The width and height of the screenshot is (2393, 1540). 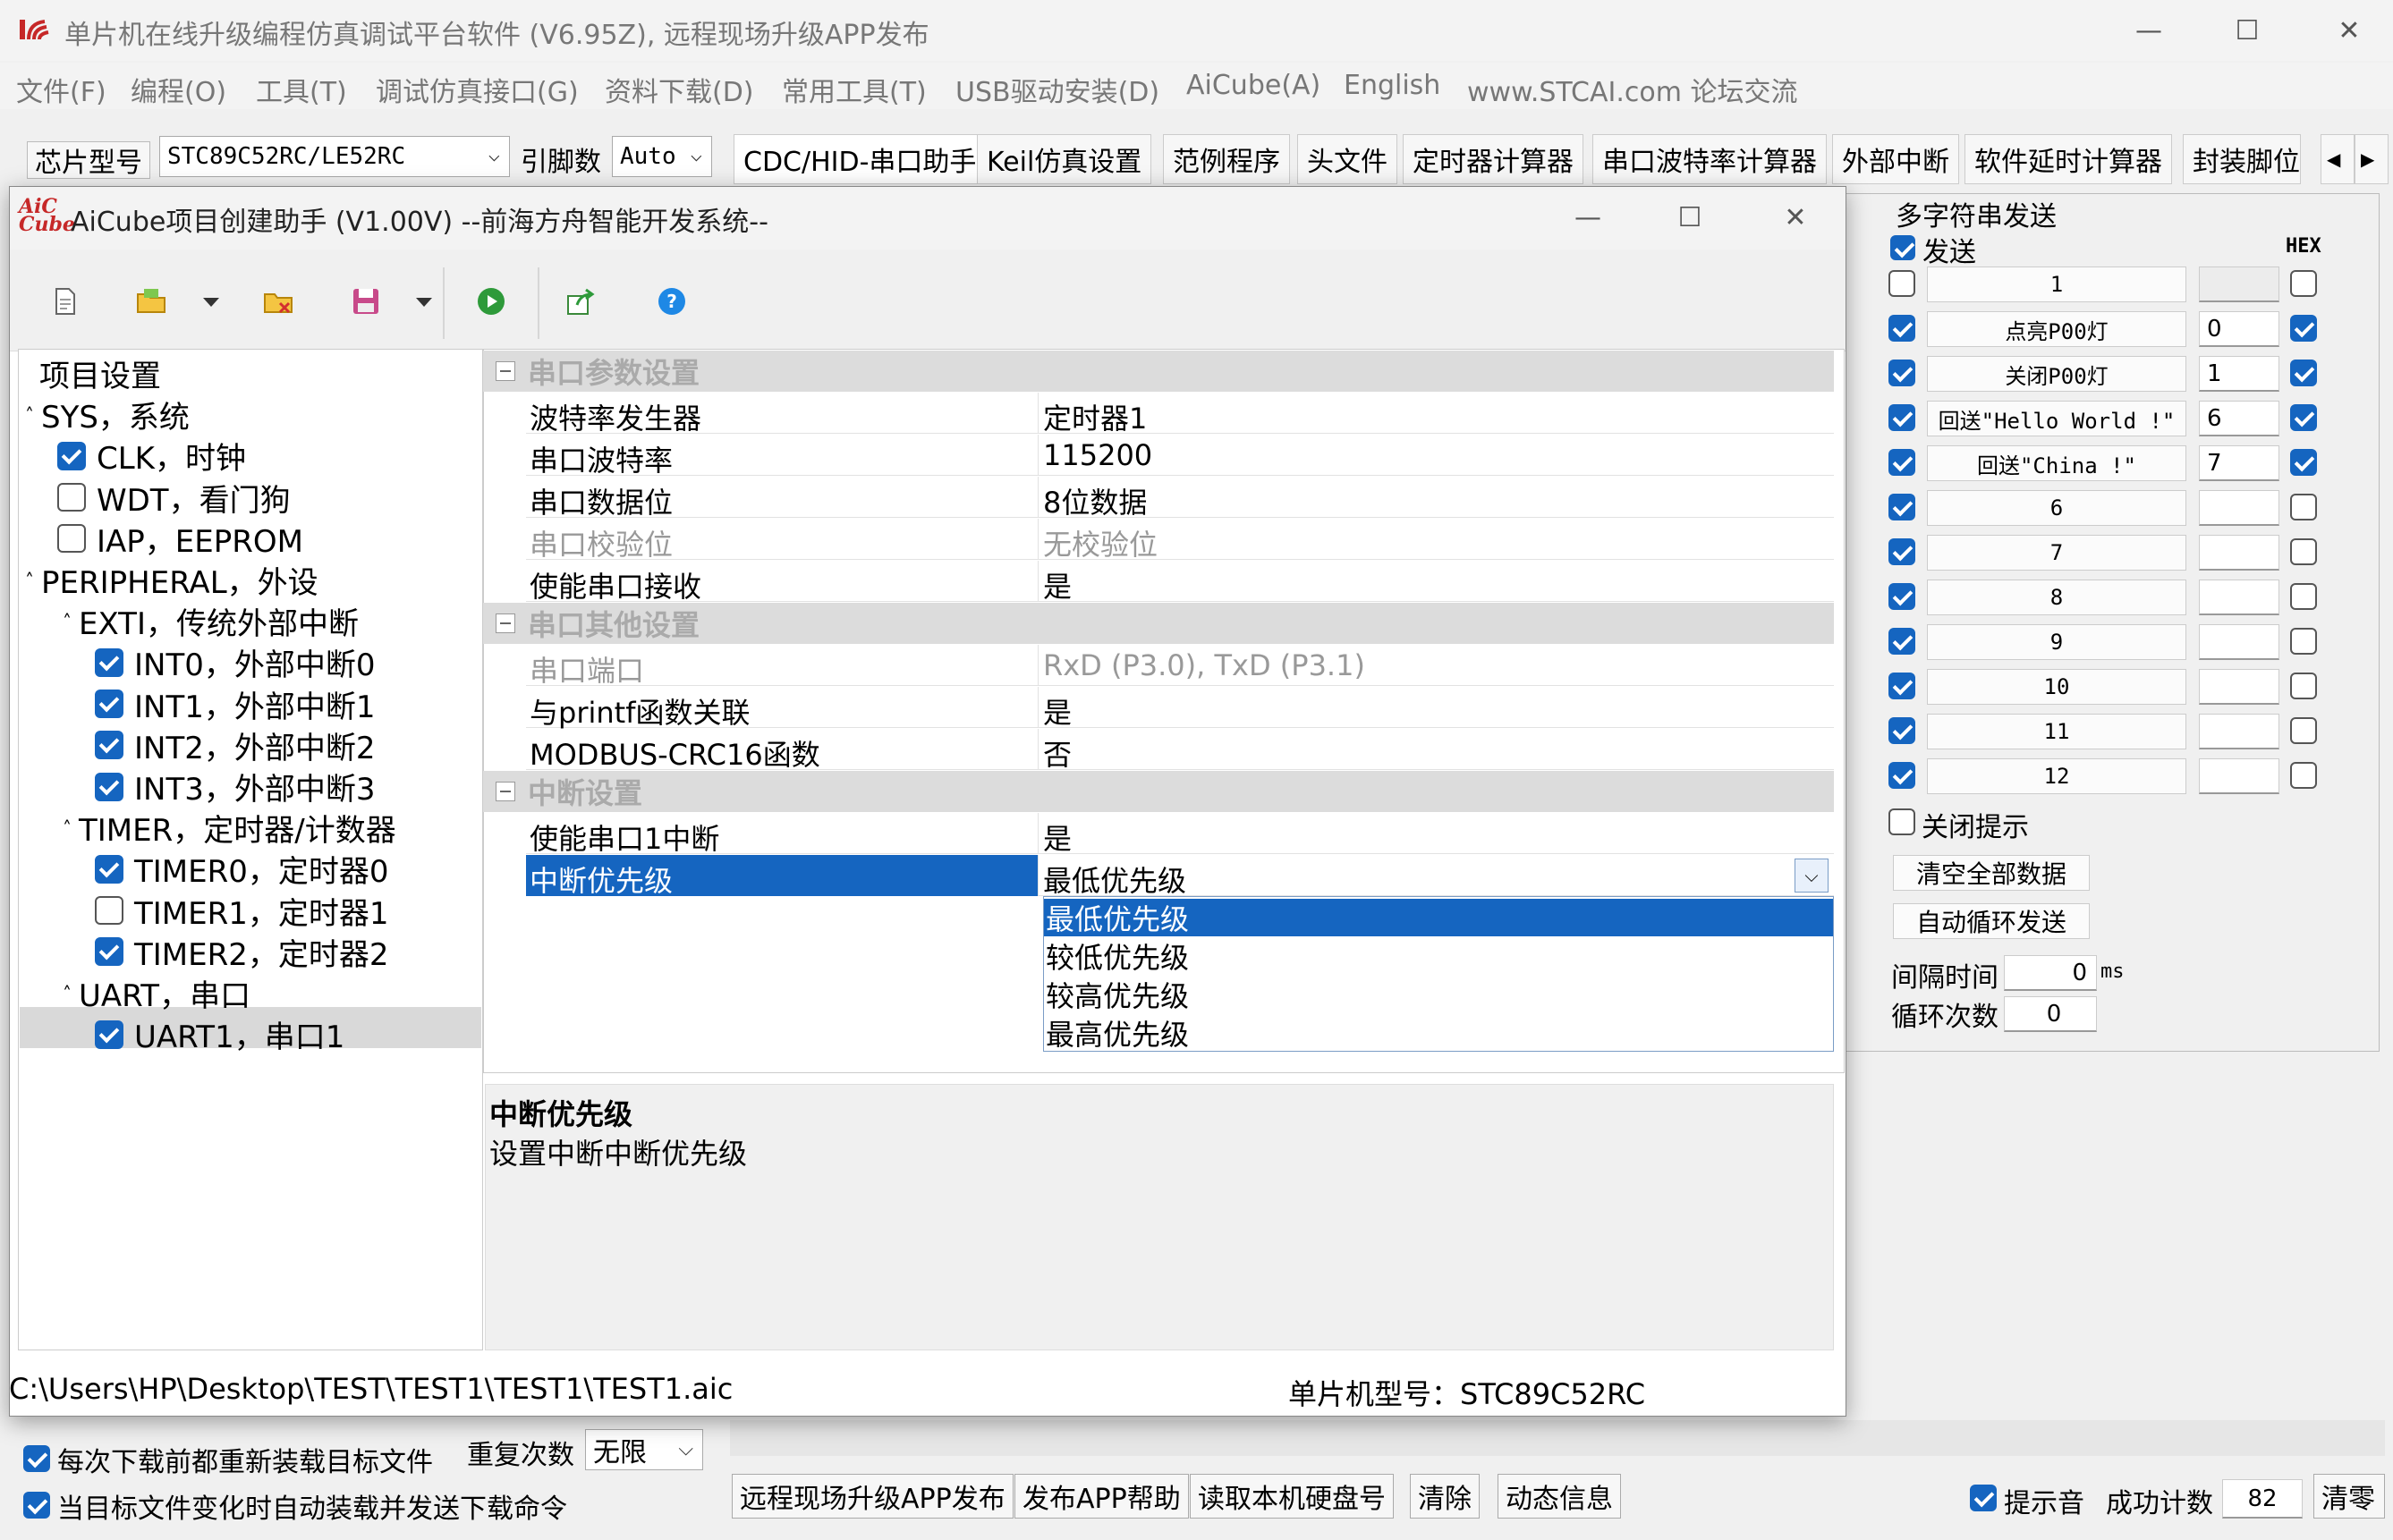 I want to click on interval-input: 0, so click(x=2050, y=973).